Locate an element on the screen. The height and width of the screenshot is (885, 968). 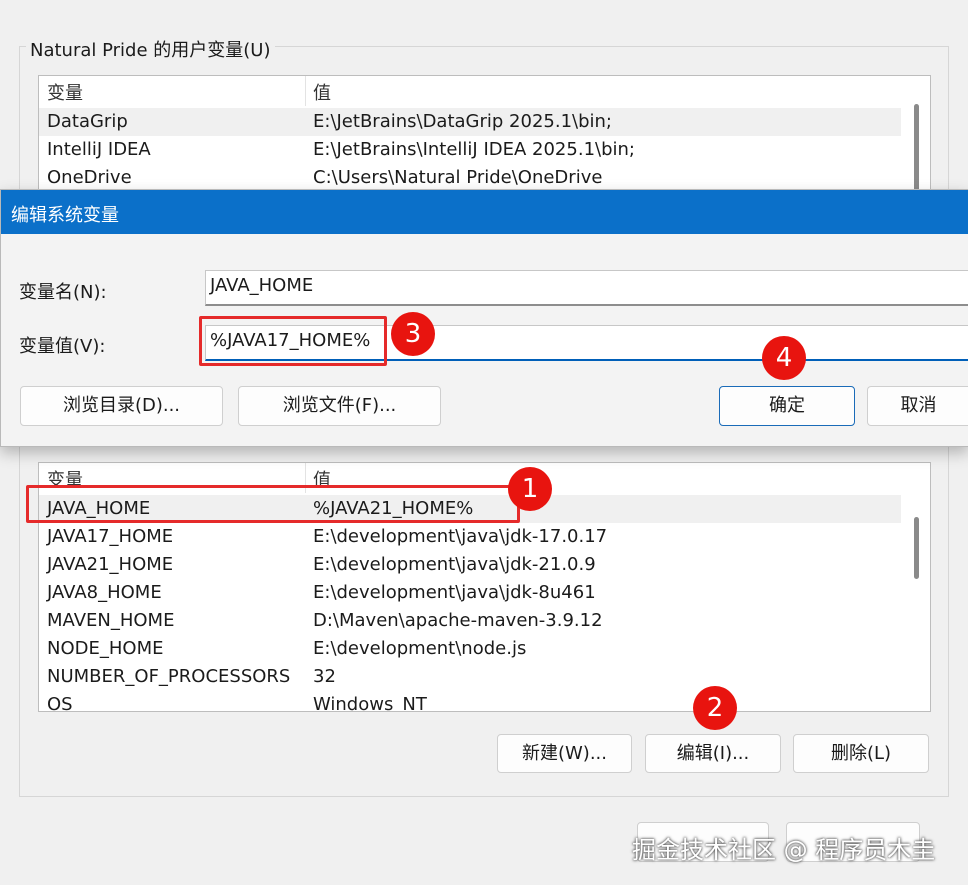
delete-button: 删除(L) is located at coordinates (861, 753).